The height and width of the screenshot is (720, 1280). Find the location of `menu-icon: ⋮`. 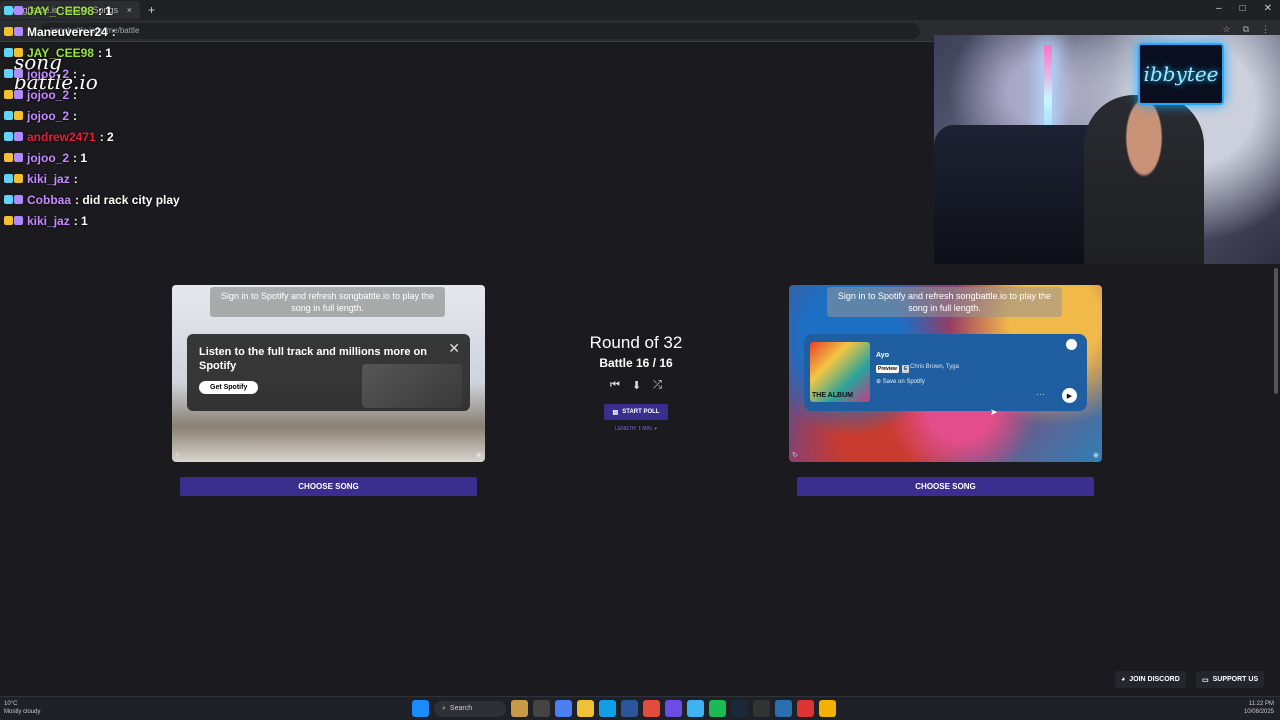

menu-icon: ⋮ is located at coordinates (1265, 29).